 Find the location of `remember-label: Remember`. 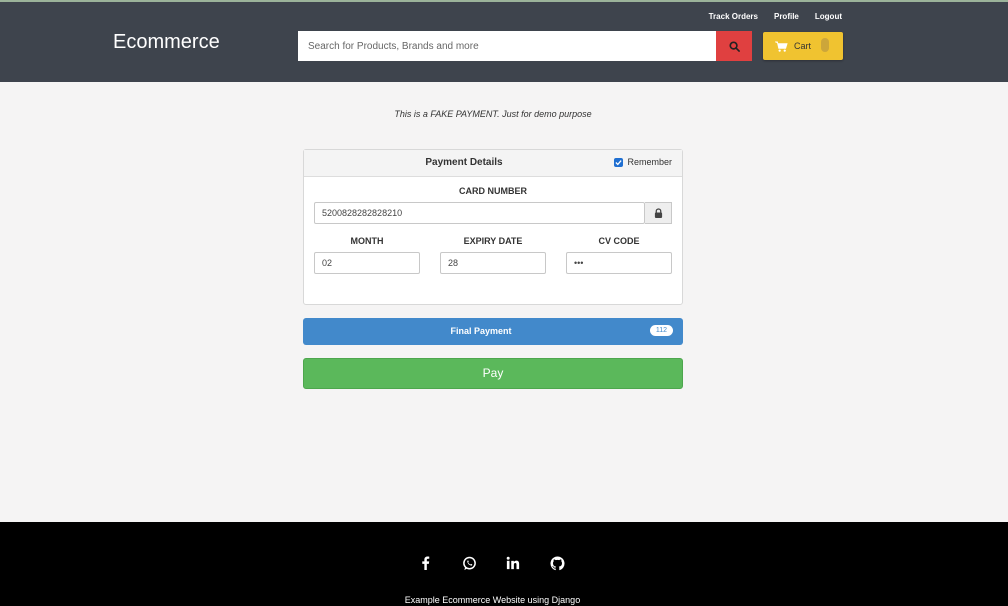

remember-label: Remember is located at coordinates (649, 162).